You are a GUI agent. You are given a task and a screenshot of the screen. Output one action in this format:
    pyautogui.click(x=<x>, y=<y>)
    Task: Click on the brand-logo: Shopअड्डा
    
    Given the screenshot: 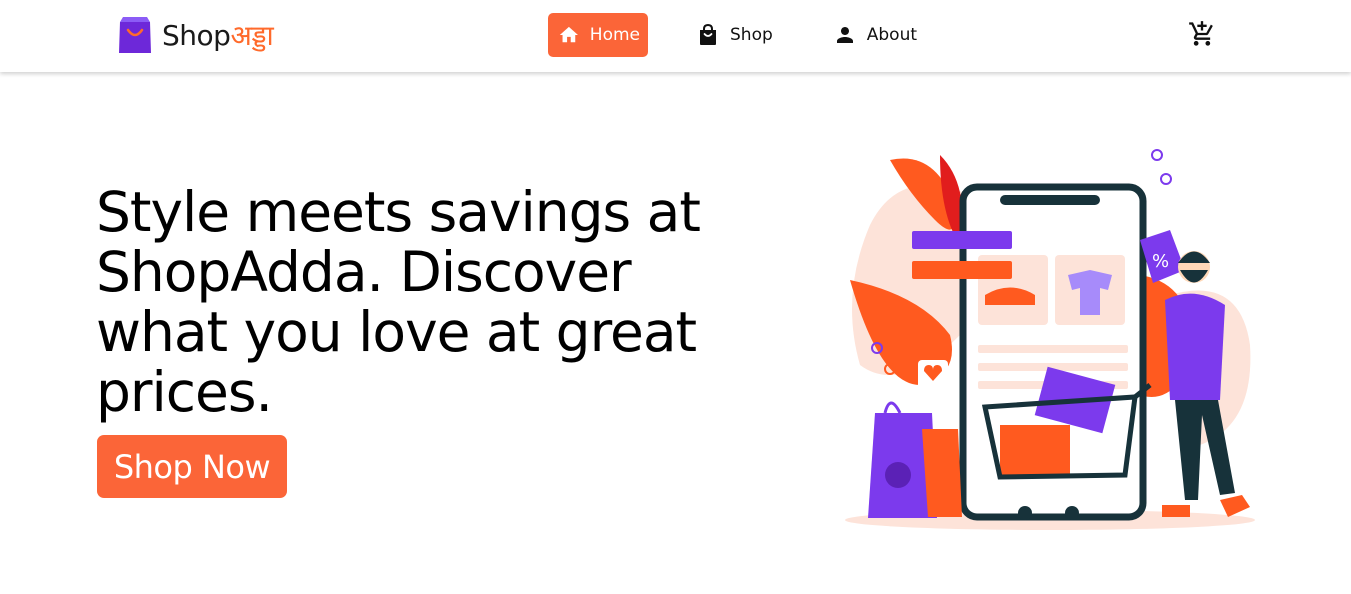 What is the action you would take?
    pyautogui.click(x=196, y=35)
    